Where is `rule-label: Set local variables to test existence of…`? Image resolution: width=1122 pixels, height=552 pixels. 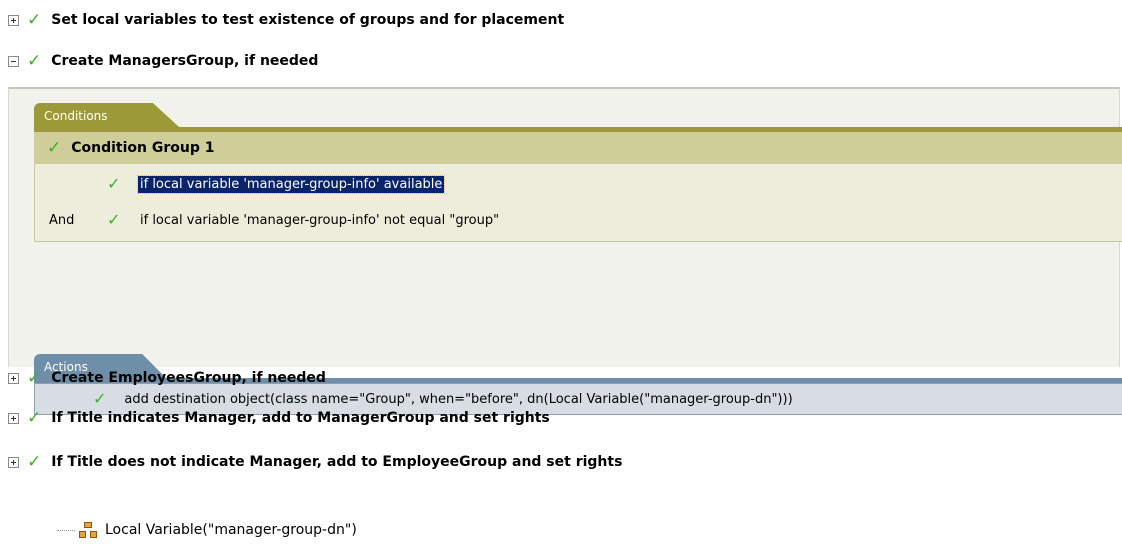 rule-label: Set local variables to test existence of… is located at coordinates (307, 20).